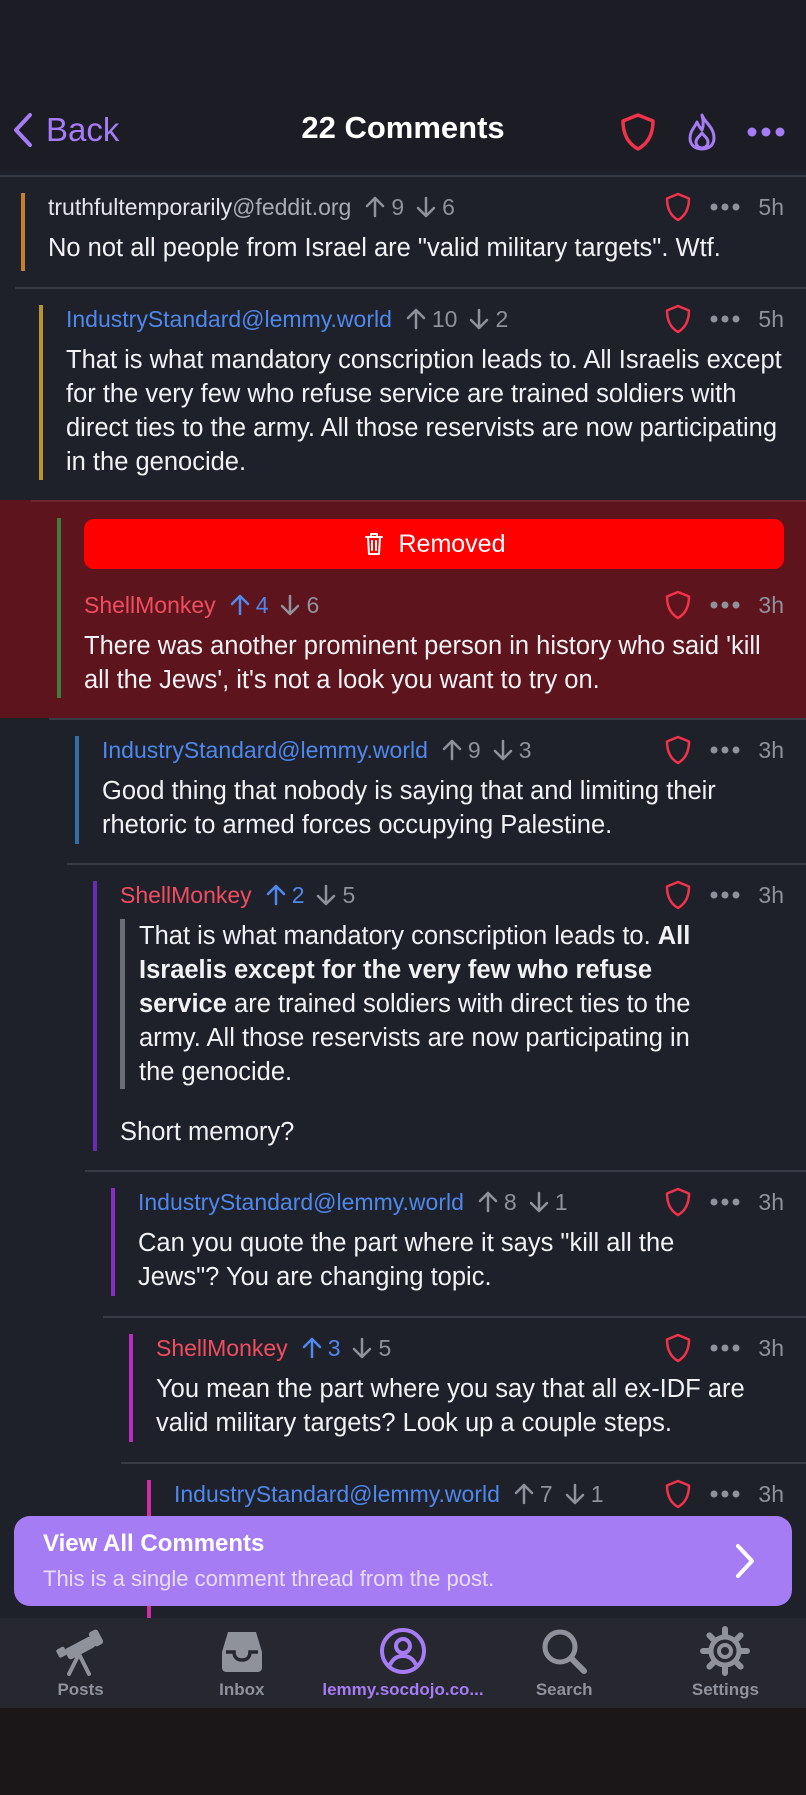 The height and width of the screenshot is (1795, 806). Describe the element at coordinates (702, 132) in the screenshot. I see `flame-button` at that location.